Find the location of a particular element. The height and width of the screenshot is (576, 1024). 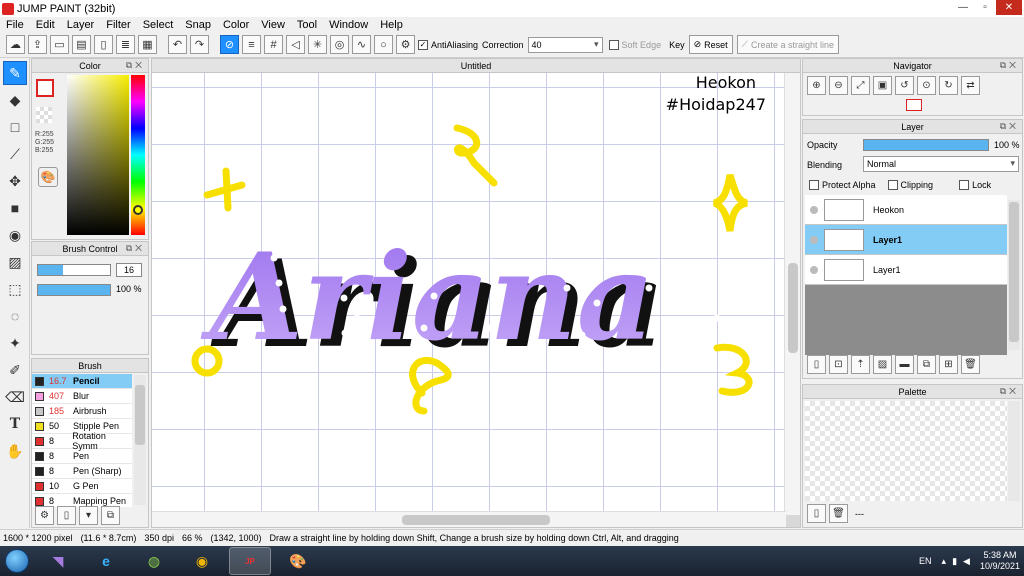

brush-size-slider is located at coordinates (74, 270).